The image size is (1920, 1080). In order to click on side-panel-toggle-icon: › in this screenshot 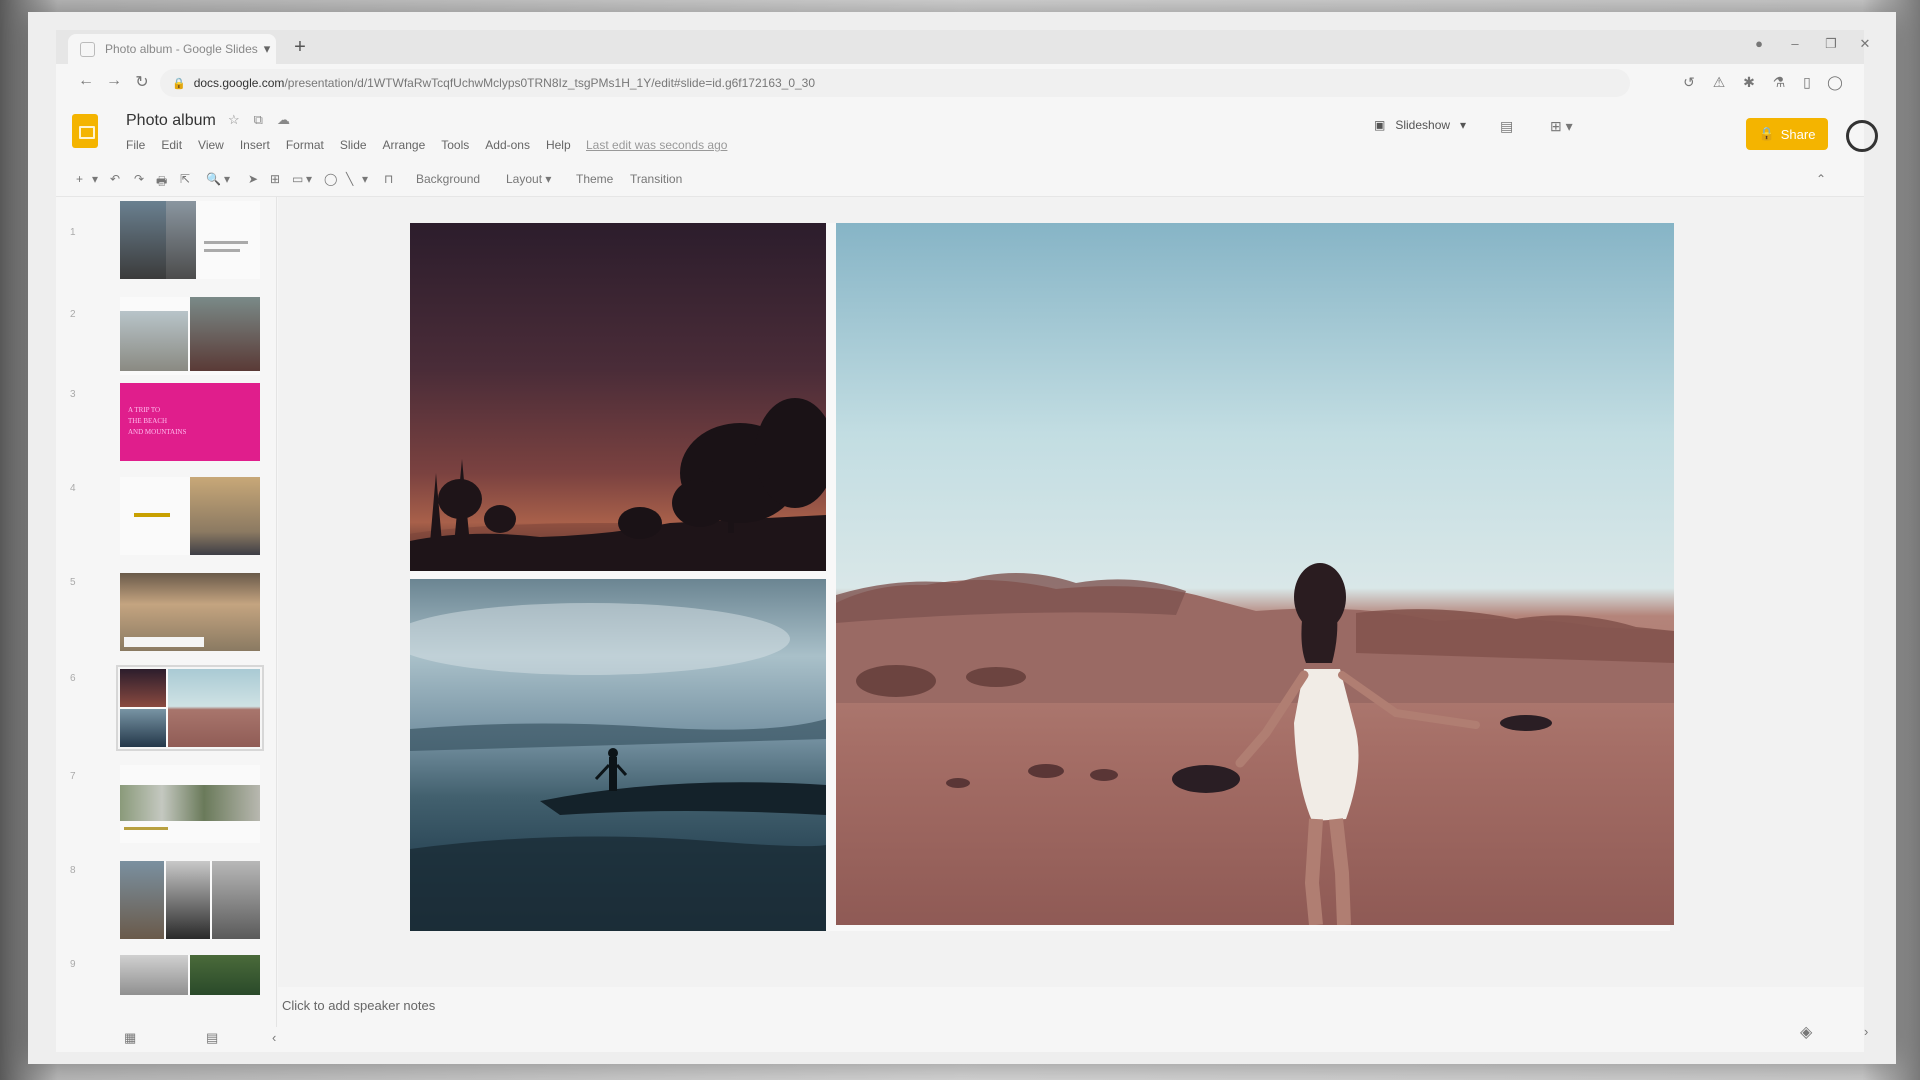, I will do `click(1866, 1031)`.